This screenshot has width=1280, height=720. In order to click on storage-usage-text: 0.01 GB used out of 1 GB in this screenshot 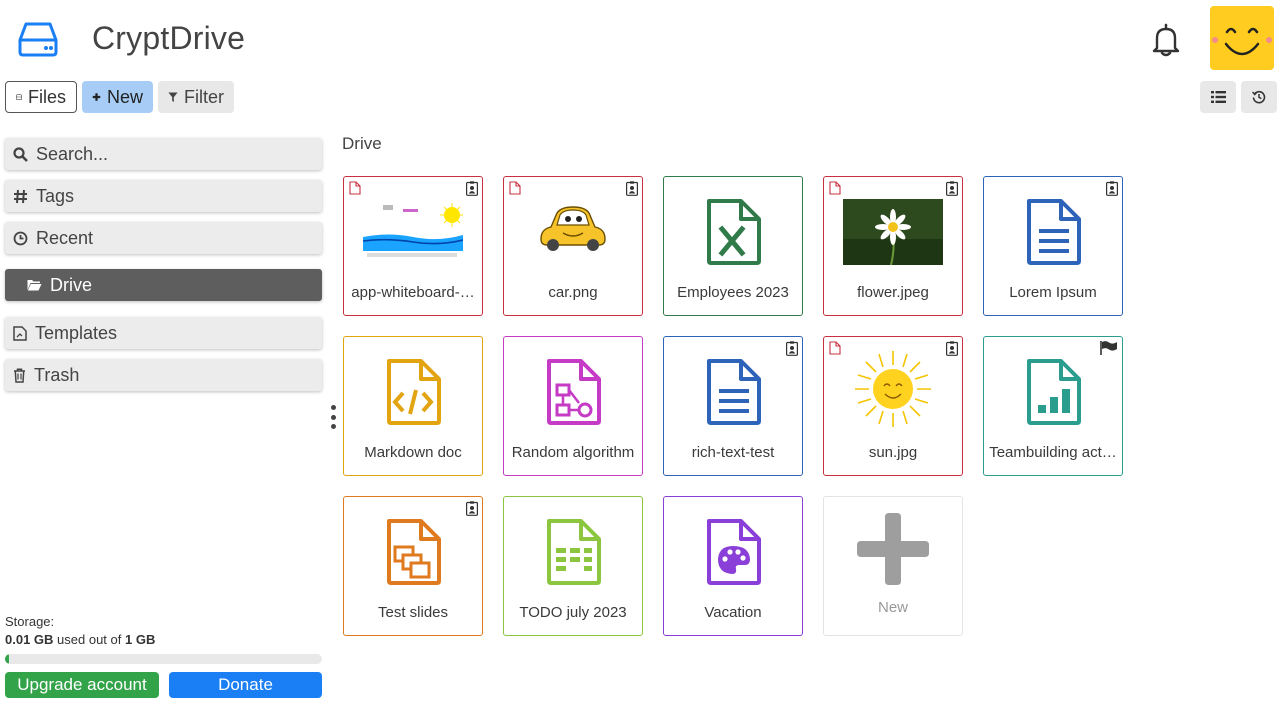, I will do `click(80, 639)`.